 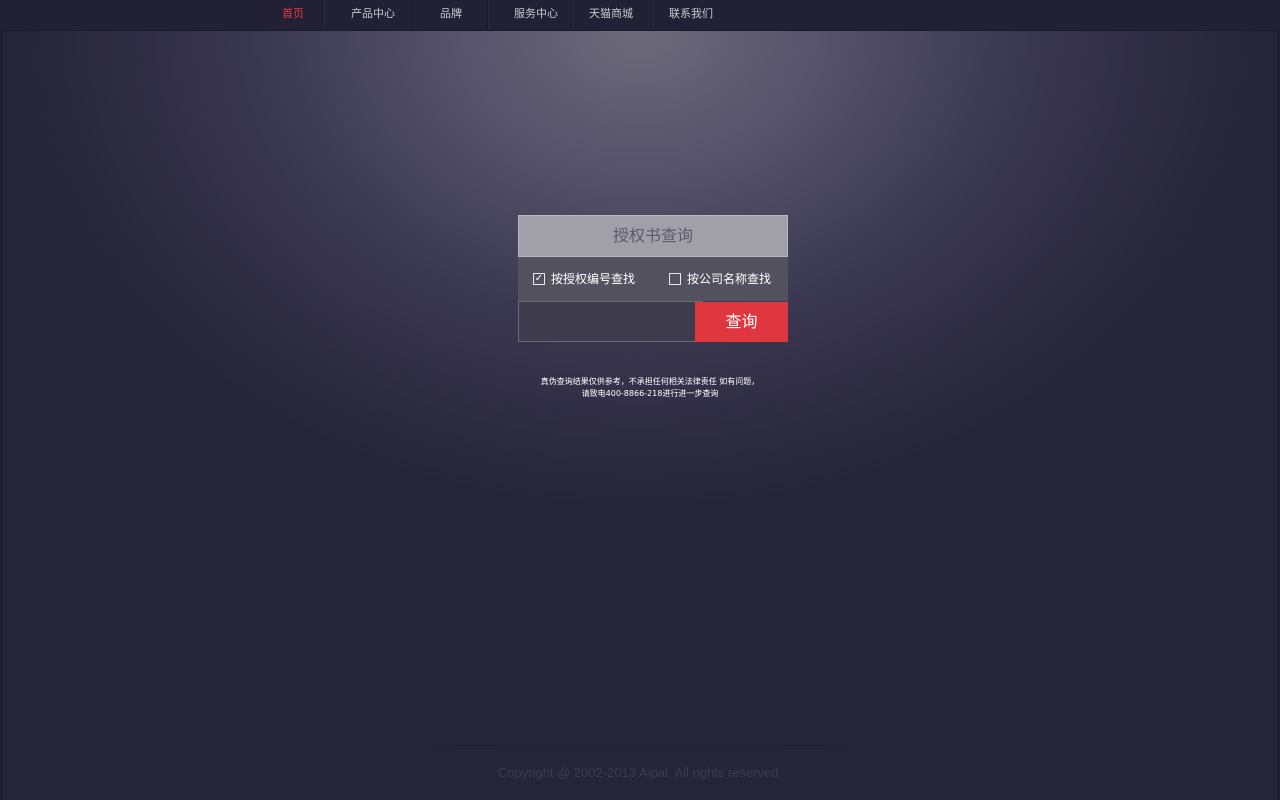 I want to click on authorization-query-panel: 授权书查询 ✓ 按授权编号查找 按公司名称查找 查询, so click(x=653, y=278).